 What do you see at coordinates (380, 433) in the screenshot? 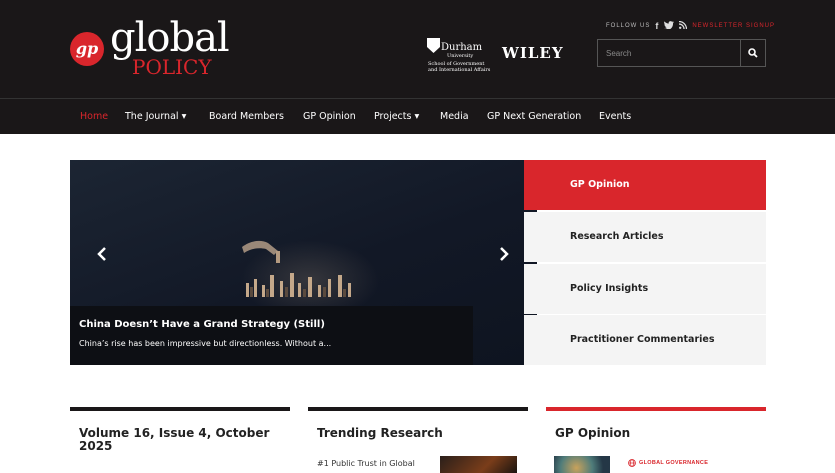
I see `trending-card-title: Trending Research` at bounding box center [380, 433].